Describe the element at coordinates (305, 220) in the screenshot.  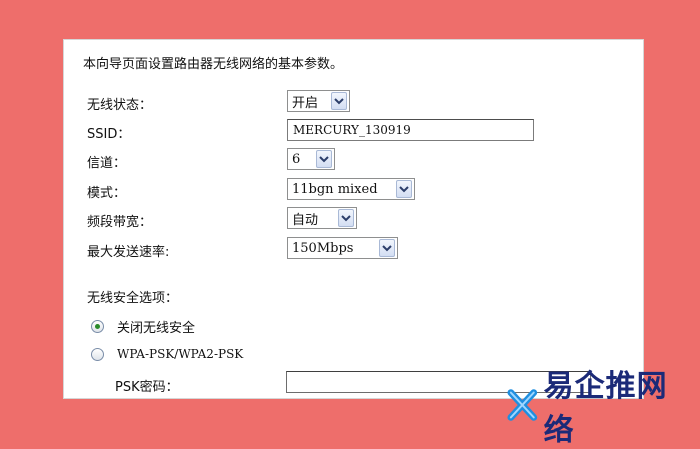
I see `bandwidth-value: 自动` at that location.